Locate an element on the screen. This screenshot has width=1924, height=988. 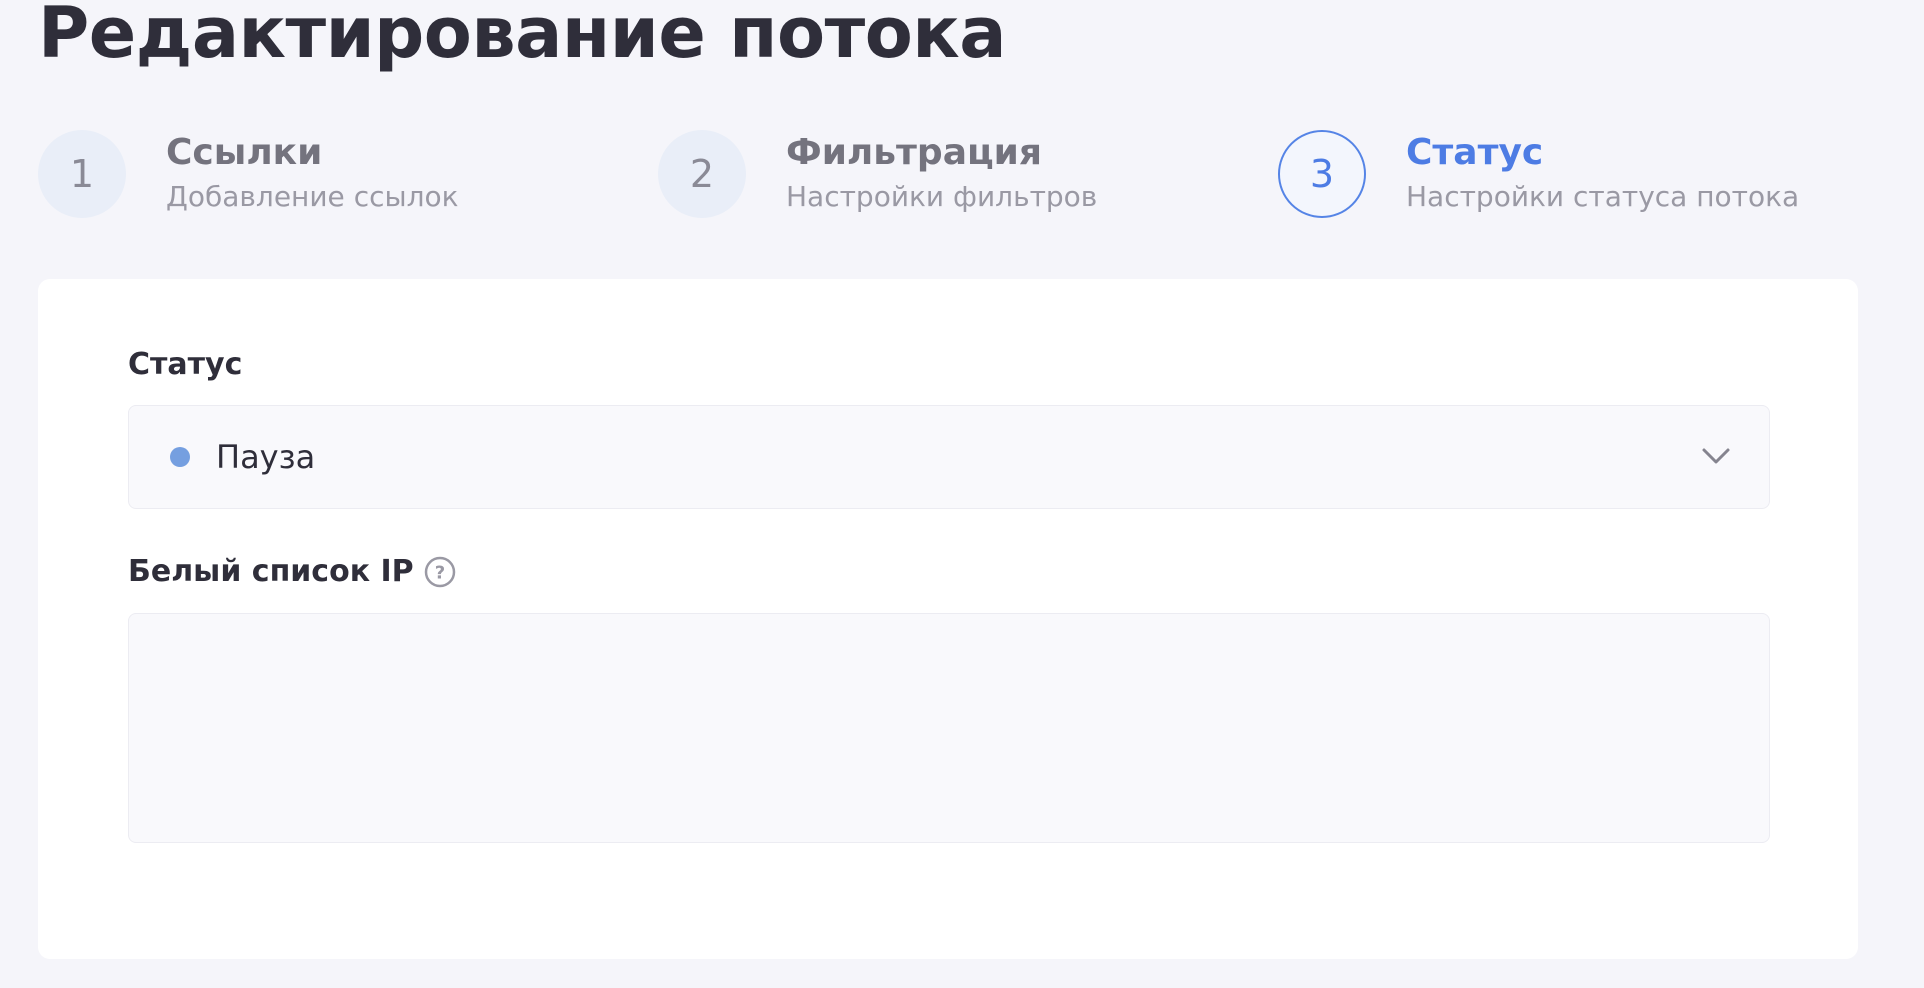
status-label: Статус is located at coordinates (185, 364).